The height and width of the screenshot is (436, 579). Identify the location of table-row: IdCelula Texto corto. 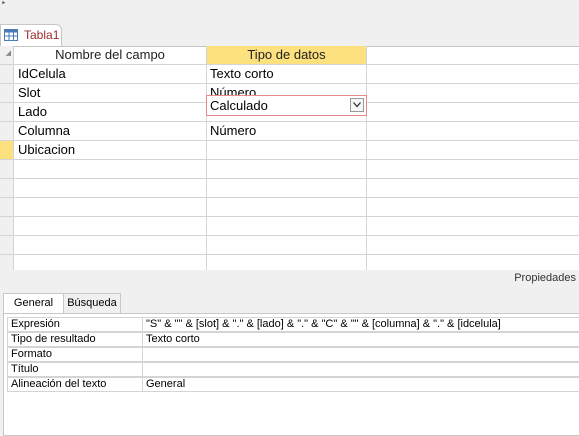
(289, 74).